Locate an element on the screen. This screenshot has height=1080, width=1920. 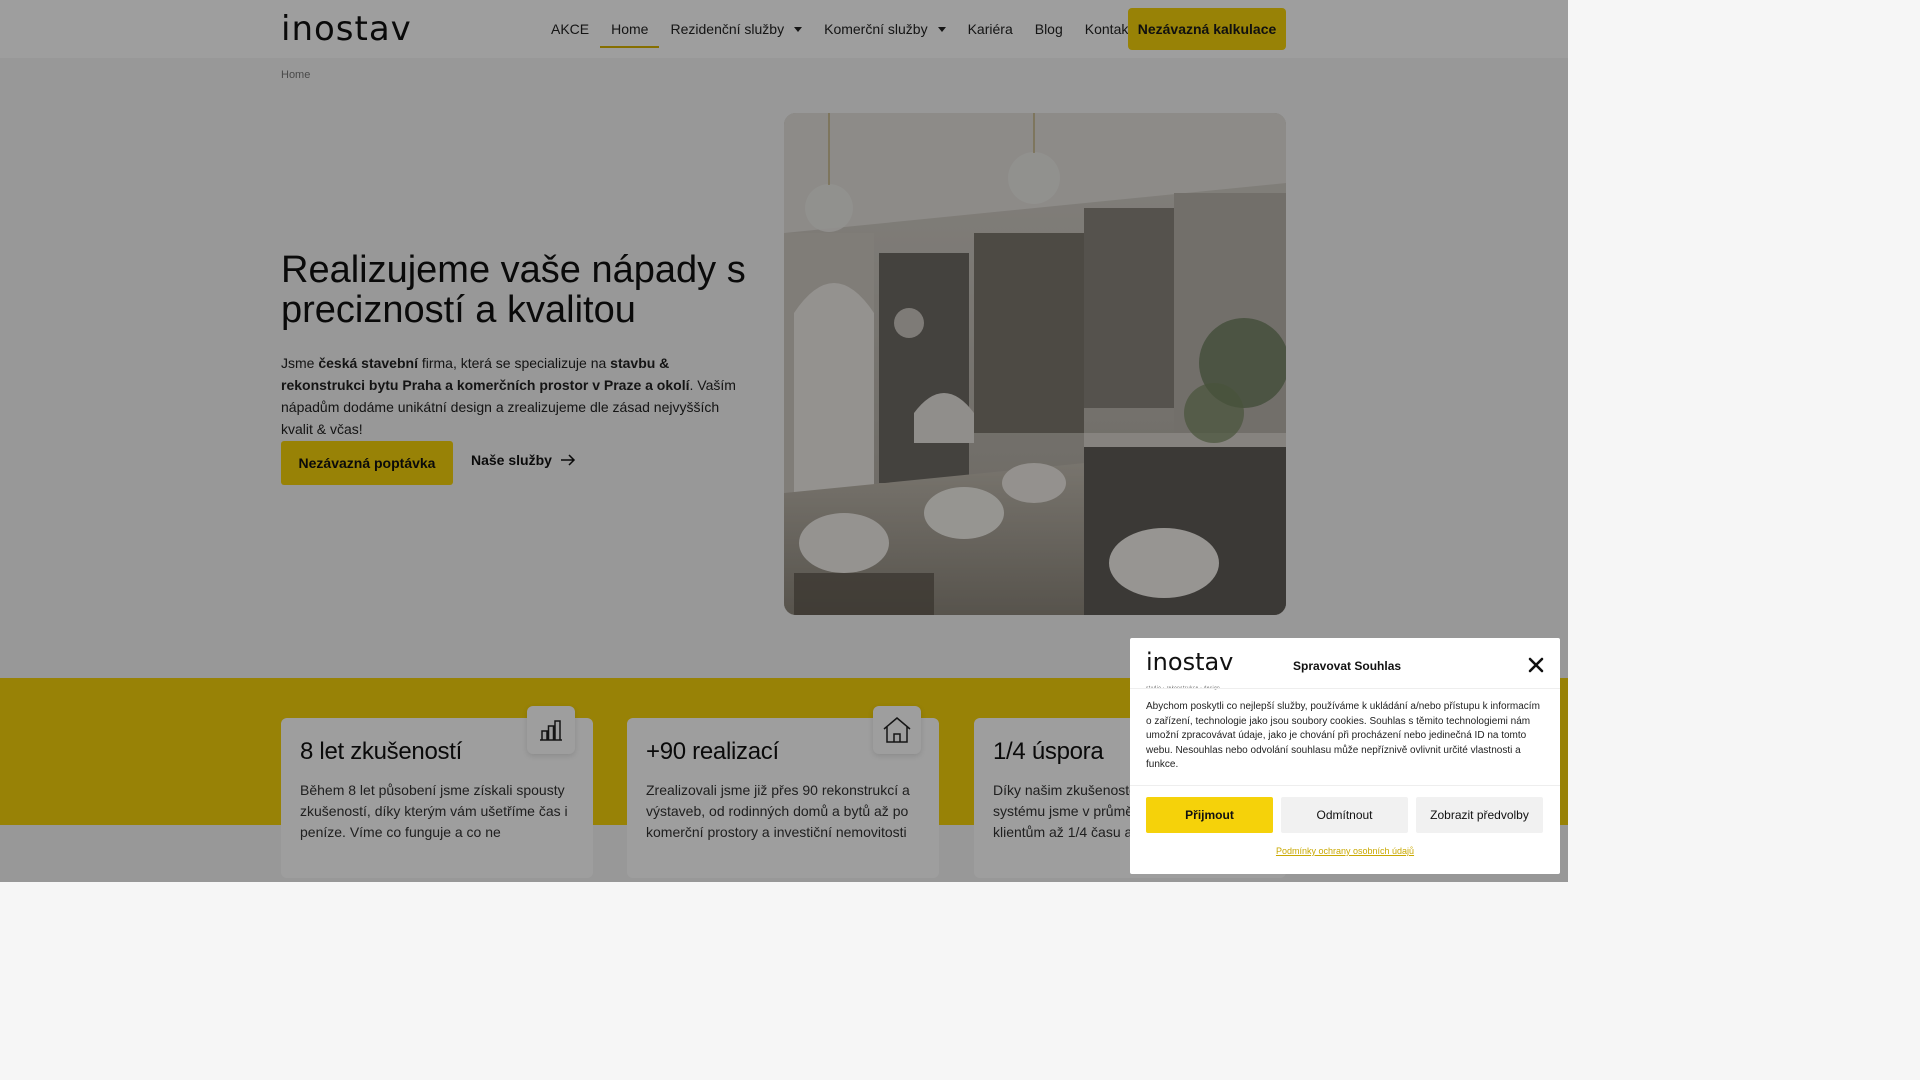
cookie-logo-text: inostav is located at coordinates (1190, 662).